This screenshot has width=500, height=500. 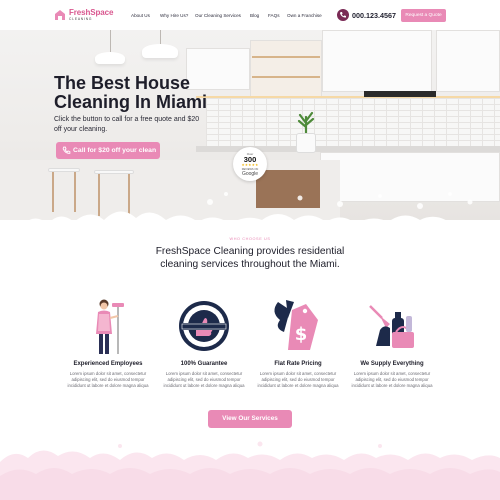 I want to click on guarantee-seal-icon, so click(x=204, y=326).